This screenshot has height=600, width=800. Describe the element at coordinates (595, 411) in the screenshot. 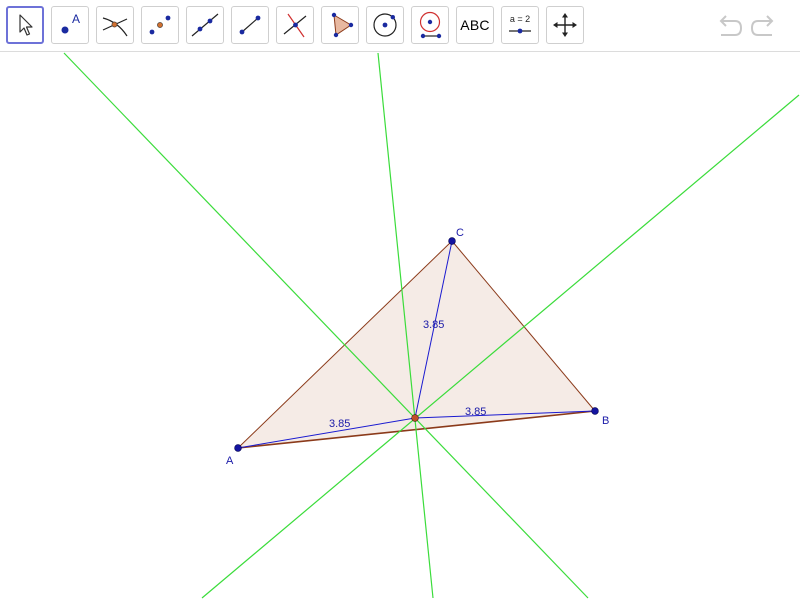

I see `point-b` at that location.